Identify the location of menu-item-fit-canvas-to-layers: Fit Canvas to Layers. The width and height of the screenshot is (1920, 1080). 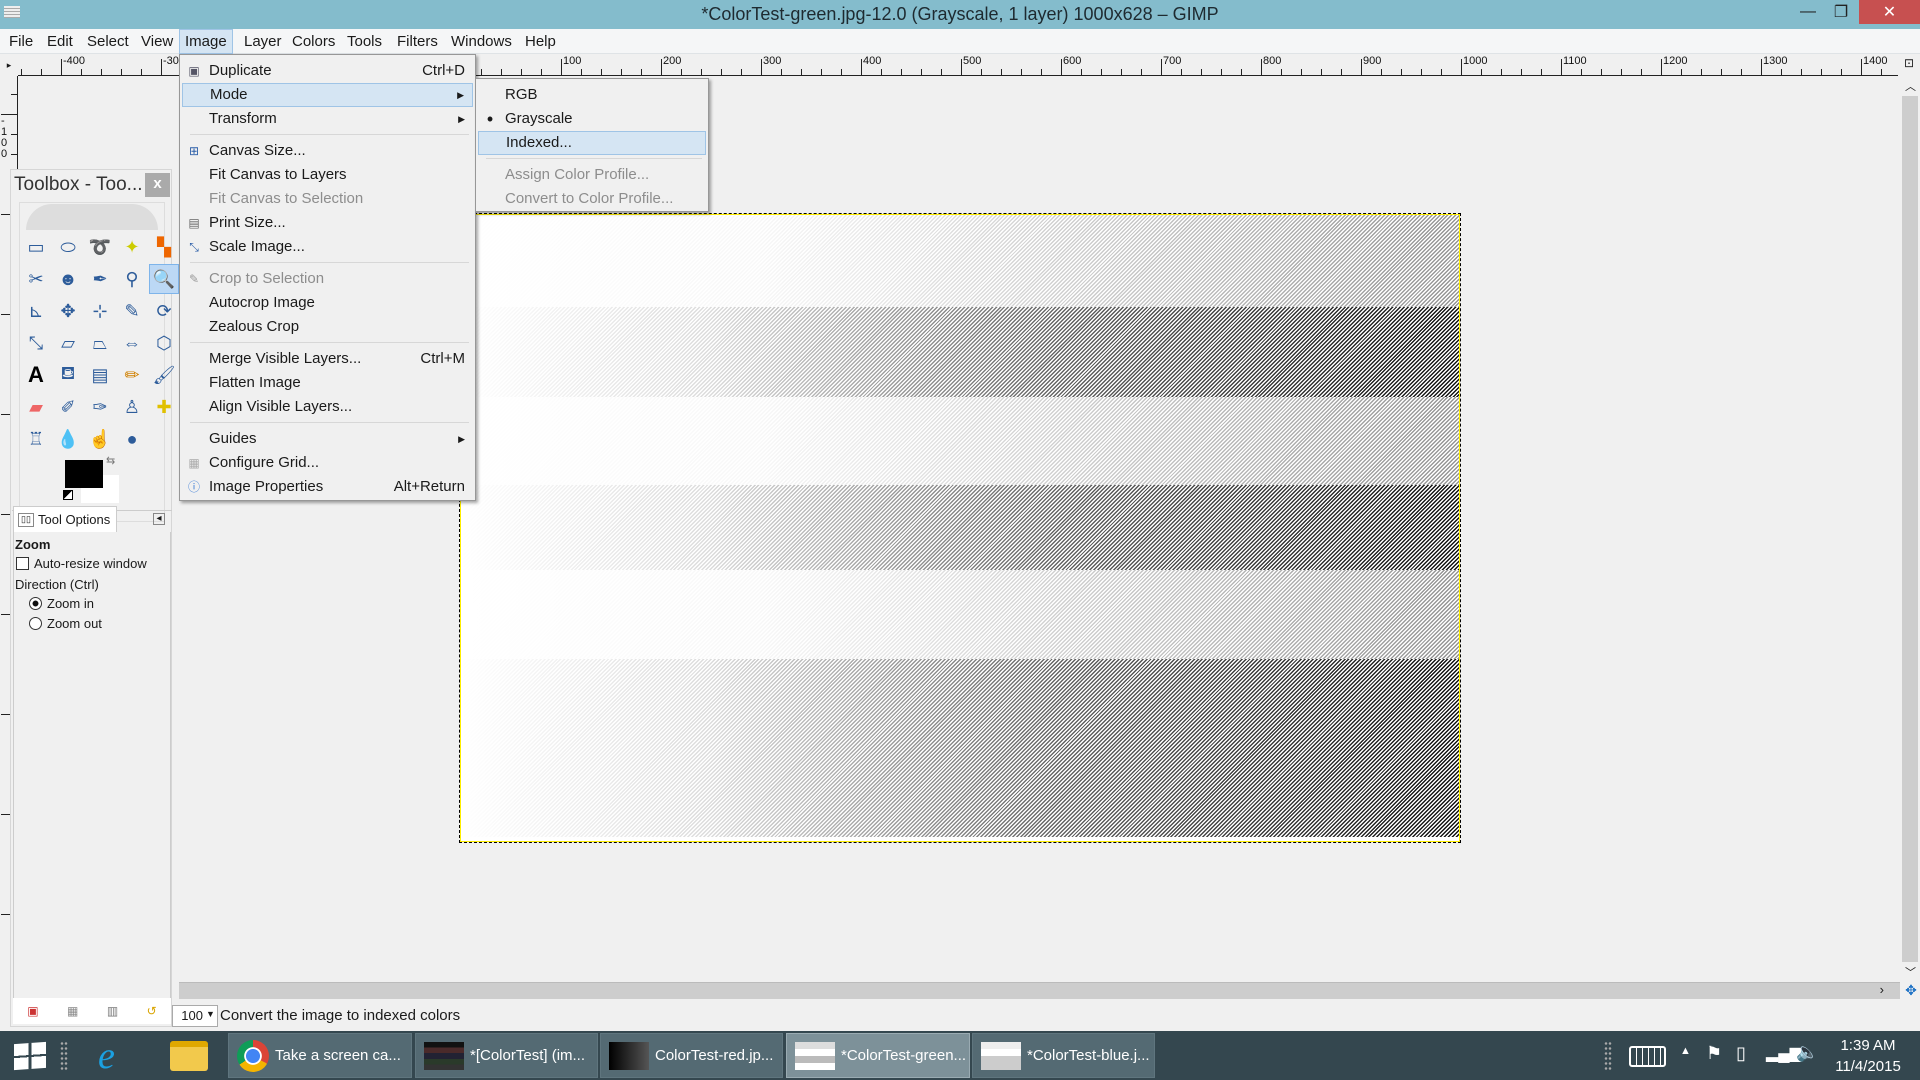
(327, 175).